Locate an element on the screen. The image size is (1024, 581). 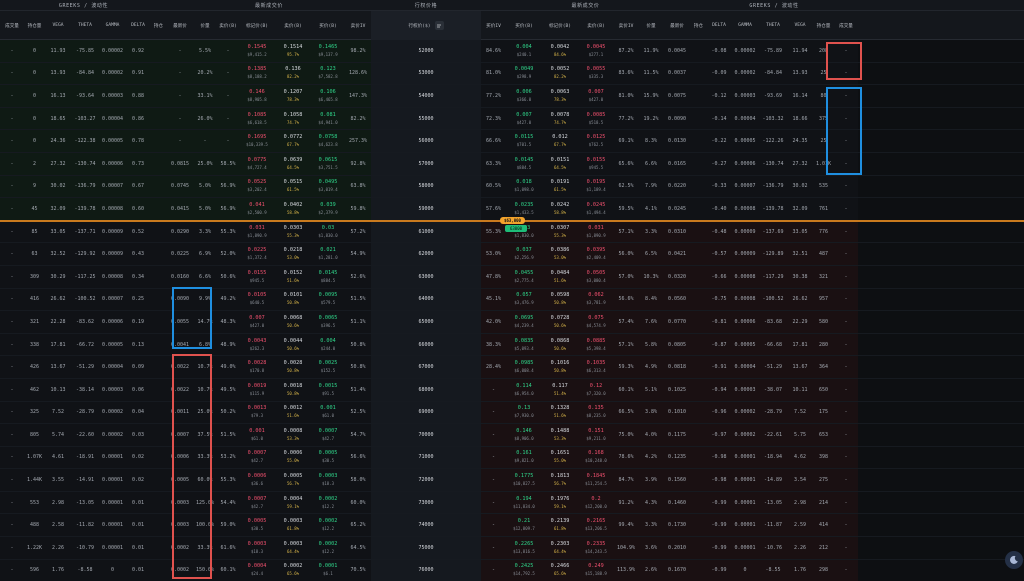
call-ask-cell: 0.031 $1,890.9 is located at coordinates (257, 231).